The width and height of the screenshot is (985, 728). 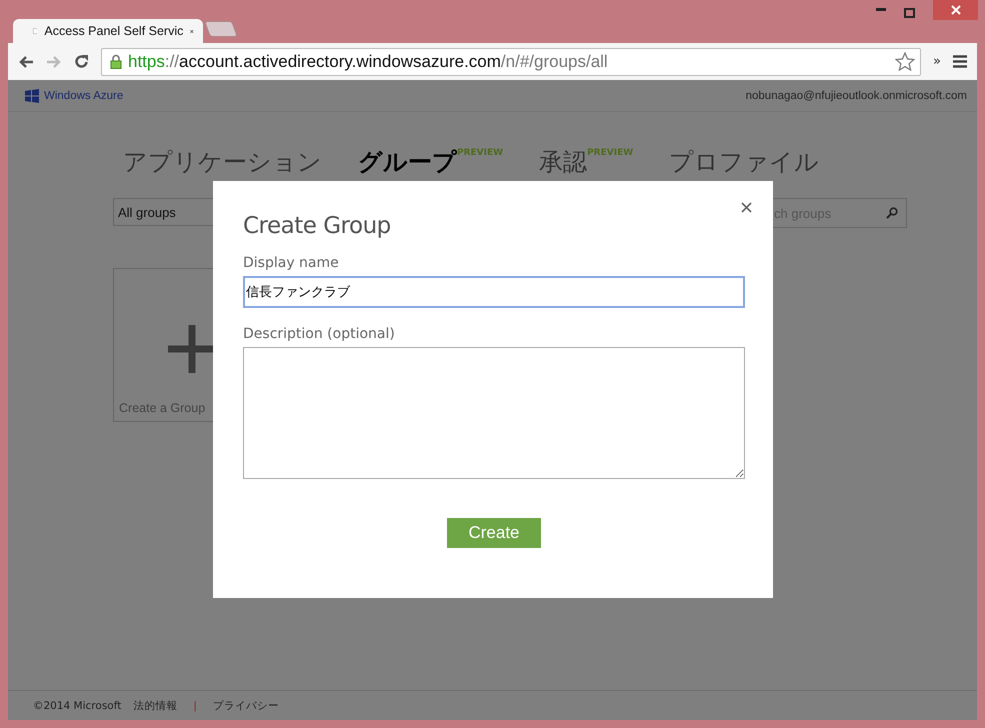 I want to click on nav-tab: グループ, so click(x=407, y=162).